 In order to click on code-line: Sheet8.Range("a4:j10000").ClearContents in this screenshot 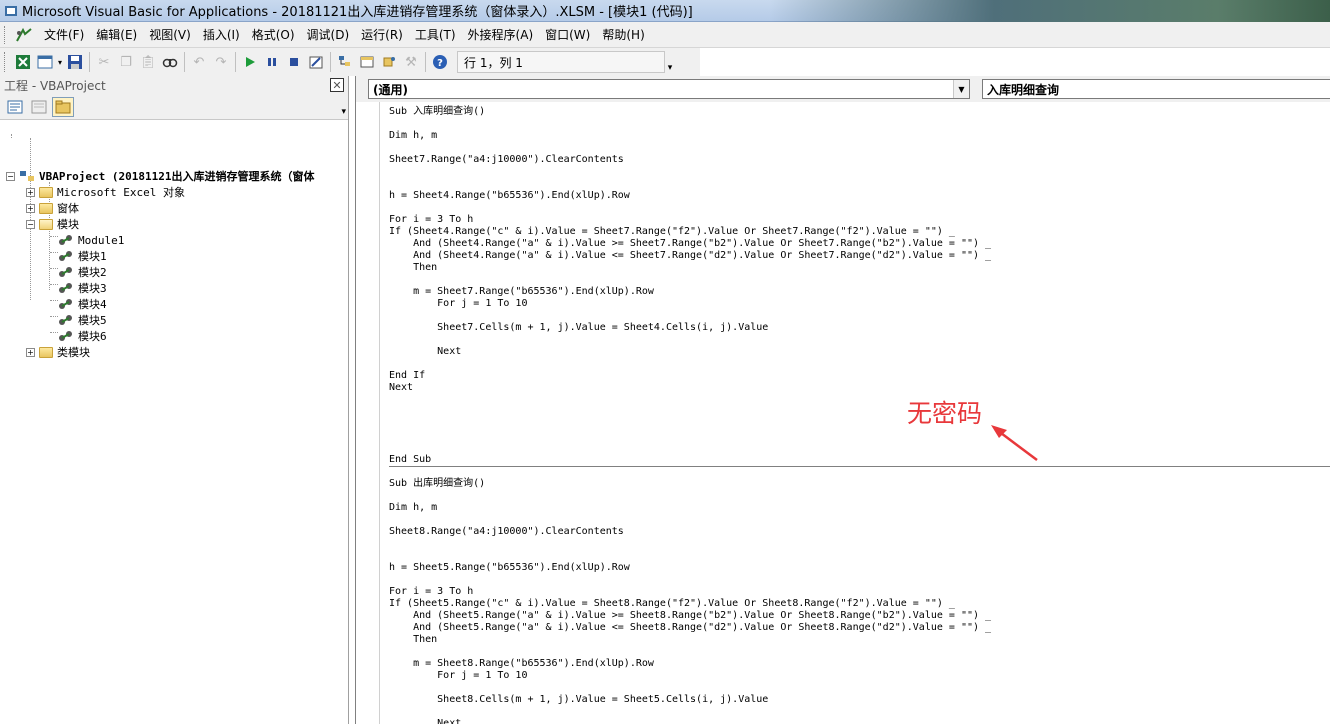, I will do `click(506, 532)`.